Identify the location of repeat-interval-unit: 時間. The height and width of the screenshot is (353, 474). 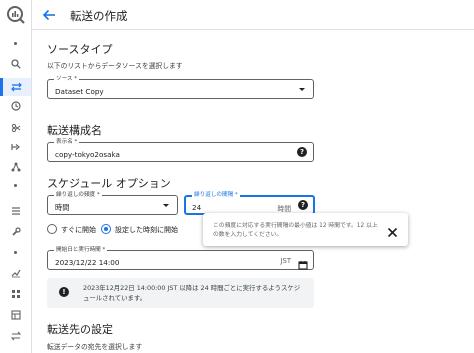
(284, 209).